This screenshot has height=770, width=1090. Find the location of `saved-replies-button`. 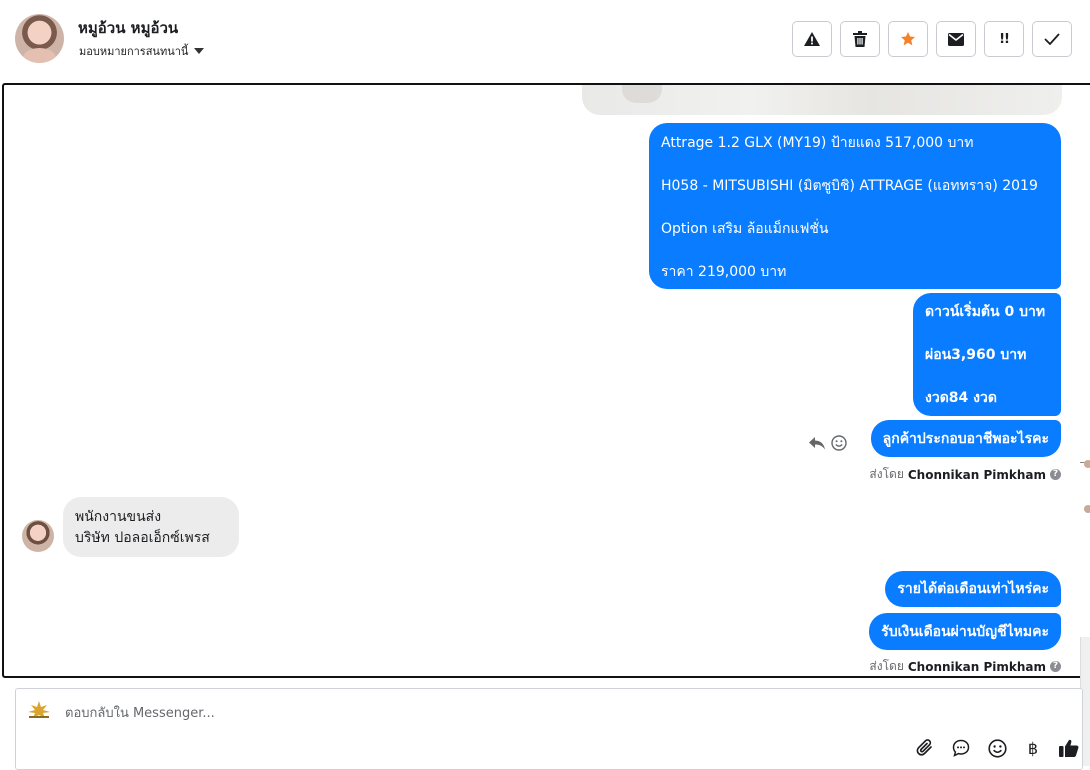

saved-replies-button is located at coordinates (961, 748).